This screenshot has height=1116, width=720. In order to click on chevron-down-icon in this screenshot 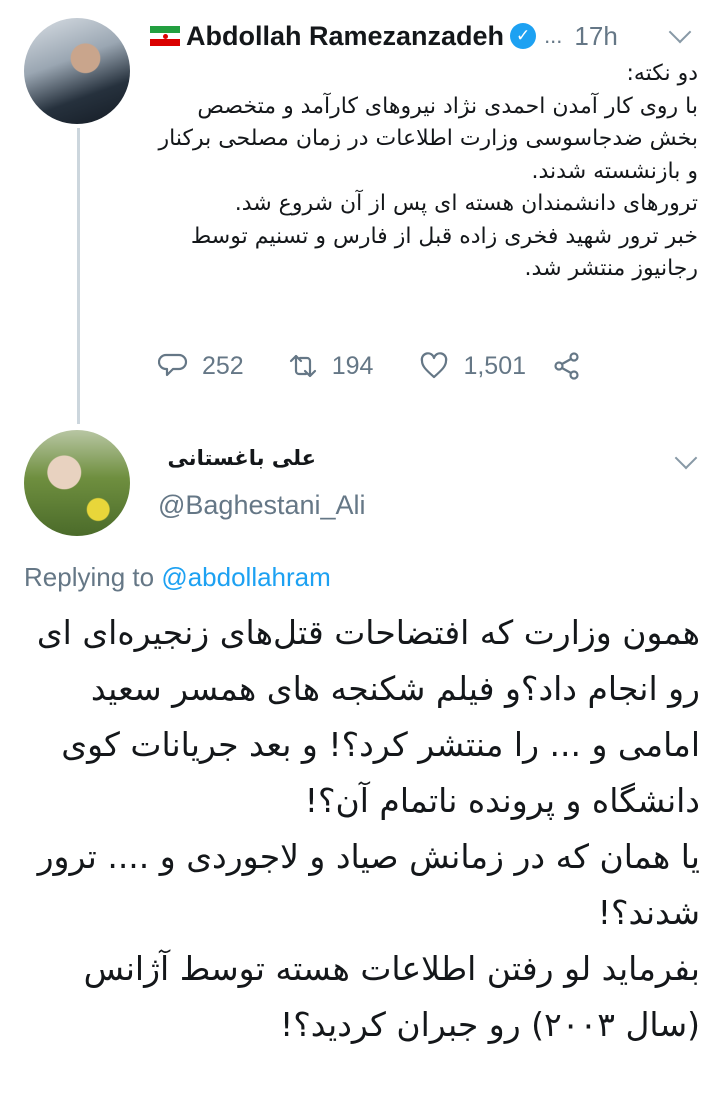, I will do `click(686, 458)`.